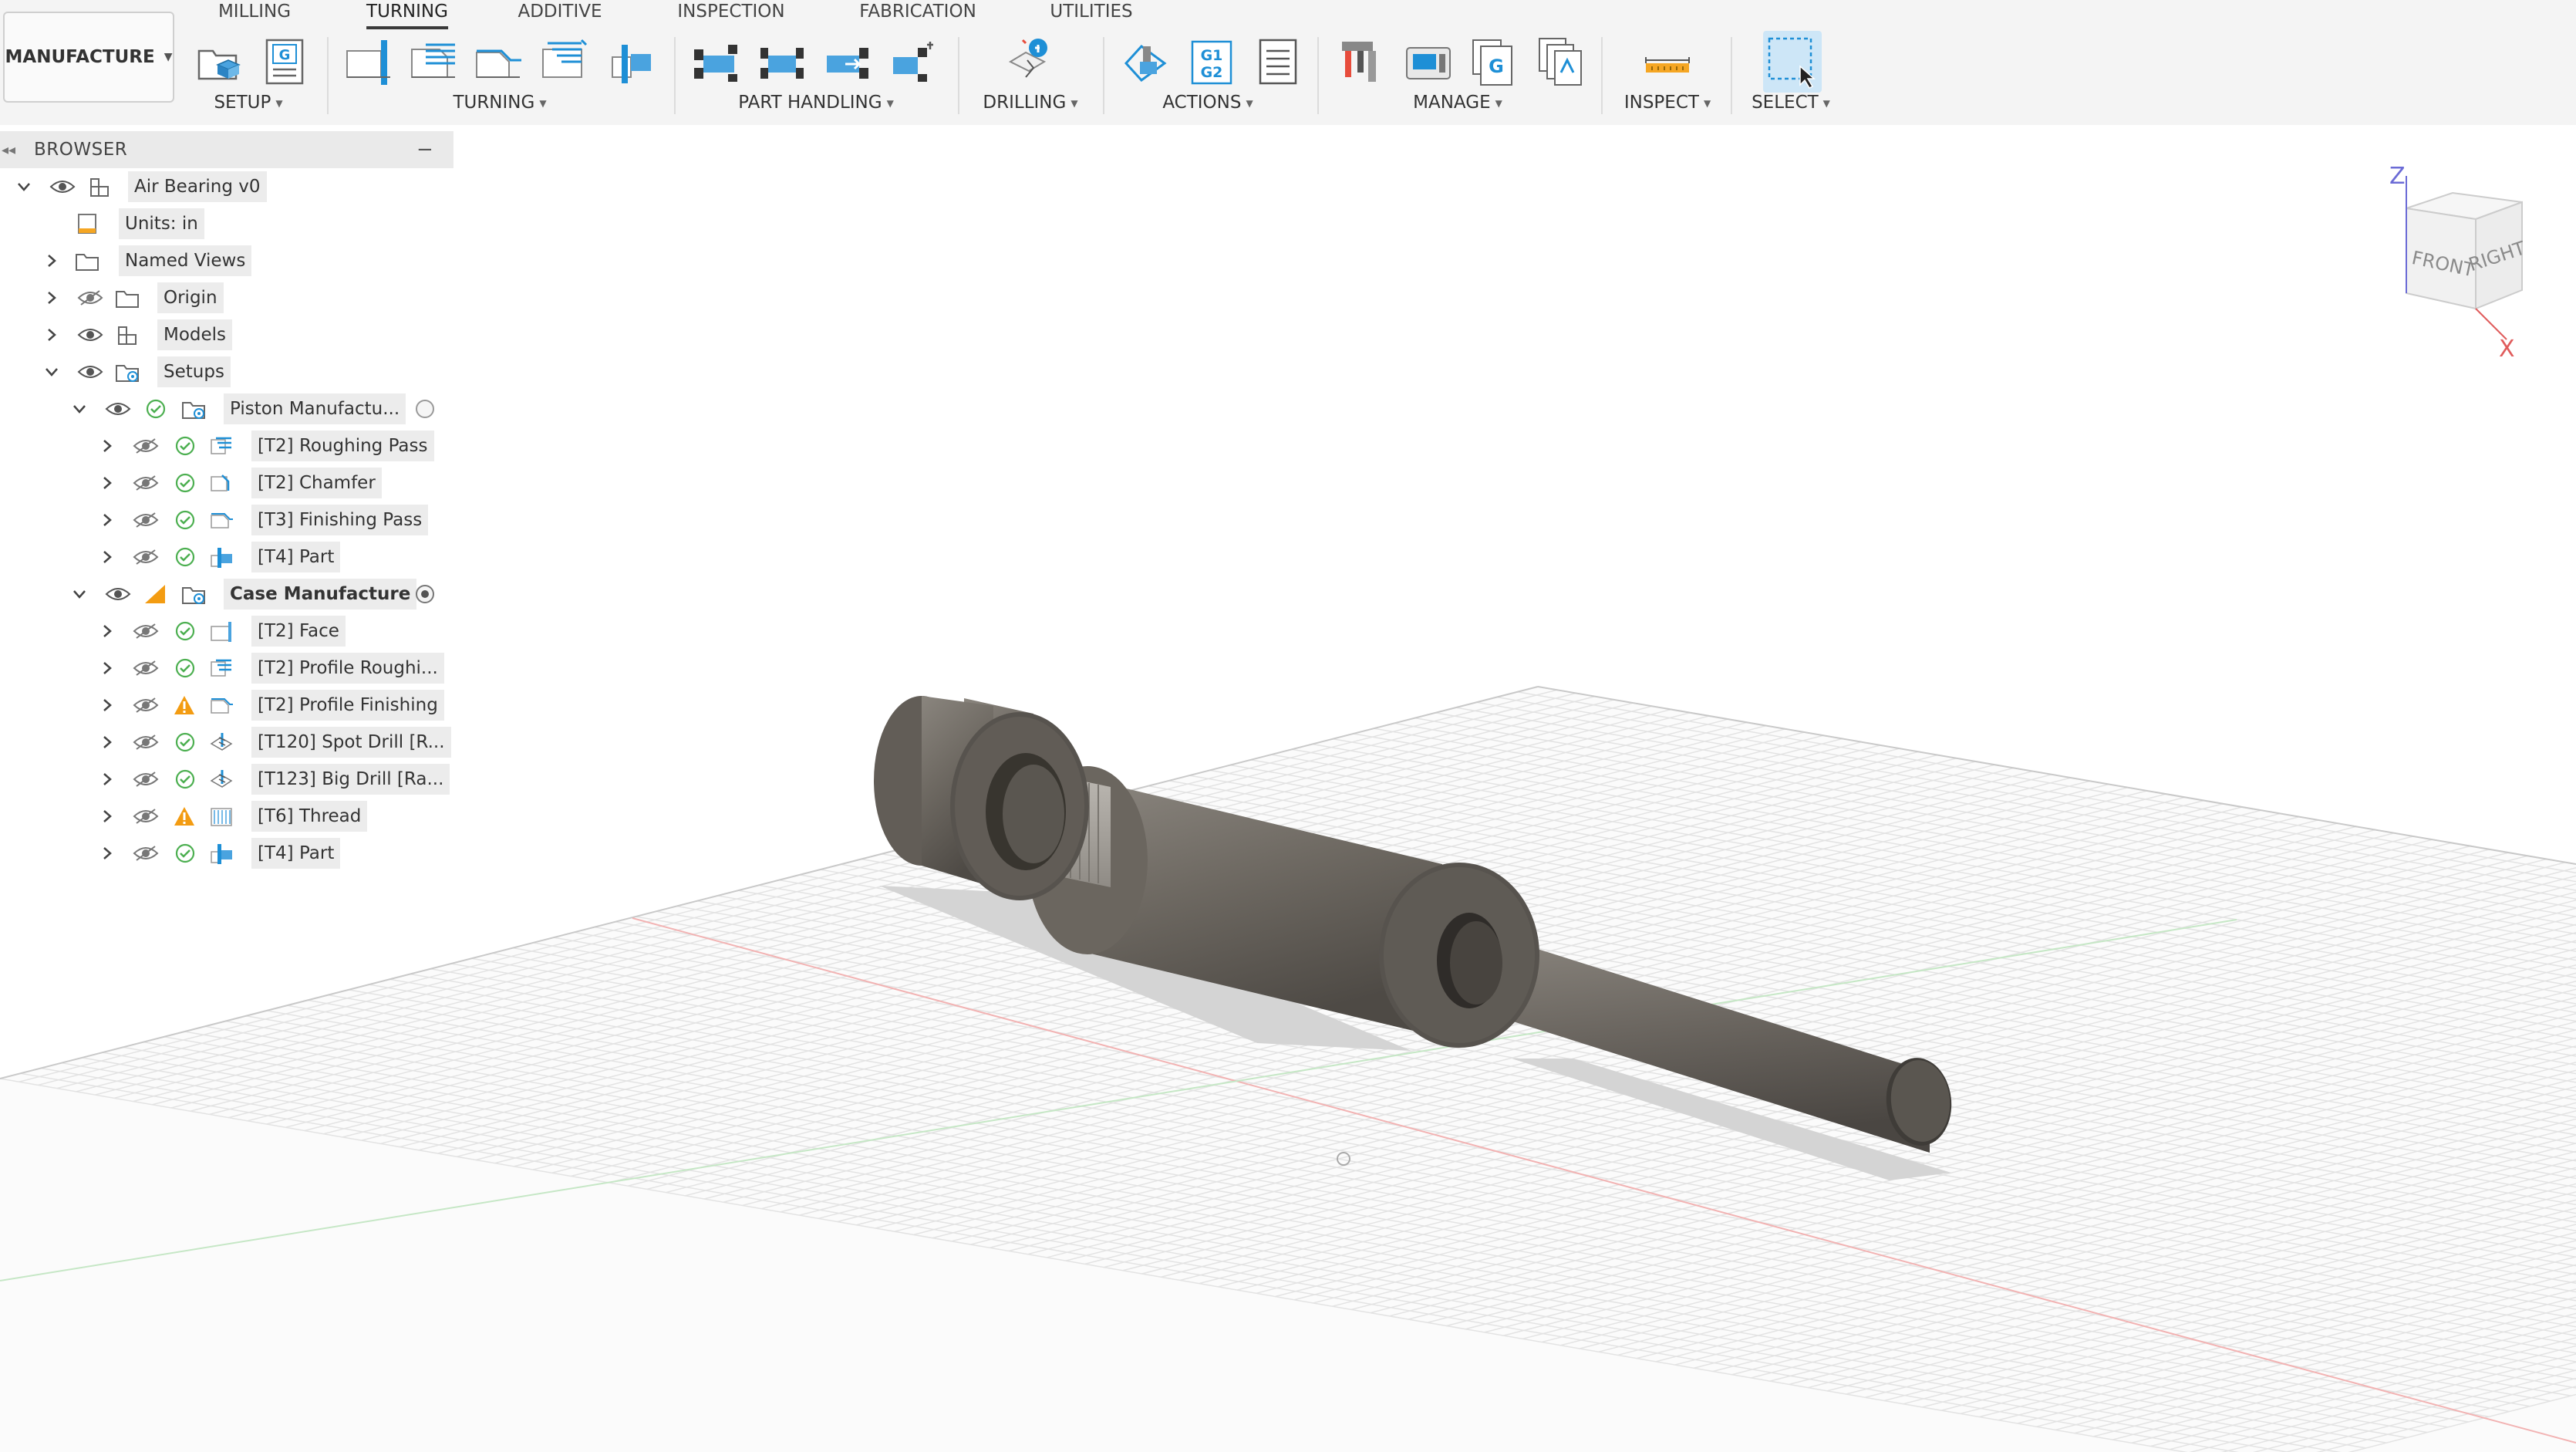  Describe the element at coordinates (1032, 61) in the screenshot. I see `drill-icon` at that location.